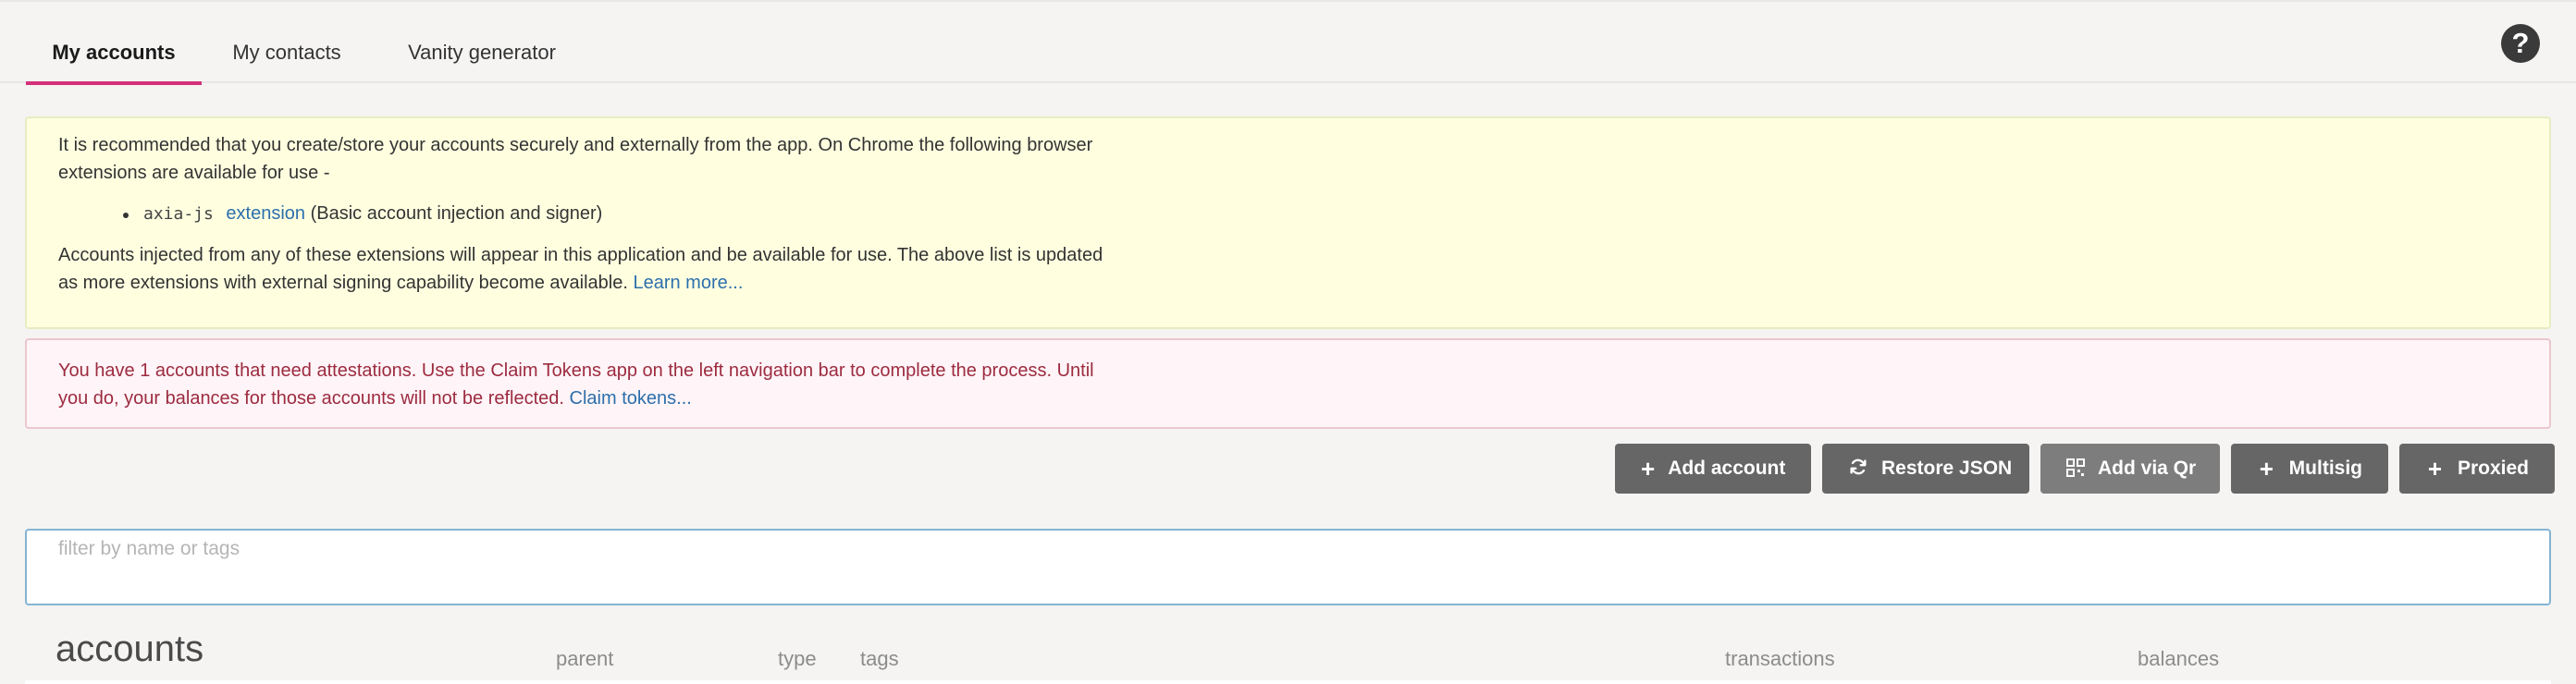 Image resolution: width=2576 pixels, height=684 pixels. I want to click on proxied-label: Proxied, so click(2493, 469).